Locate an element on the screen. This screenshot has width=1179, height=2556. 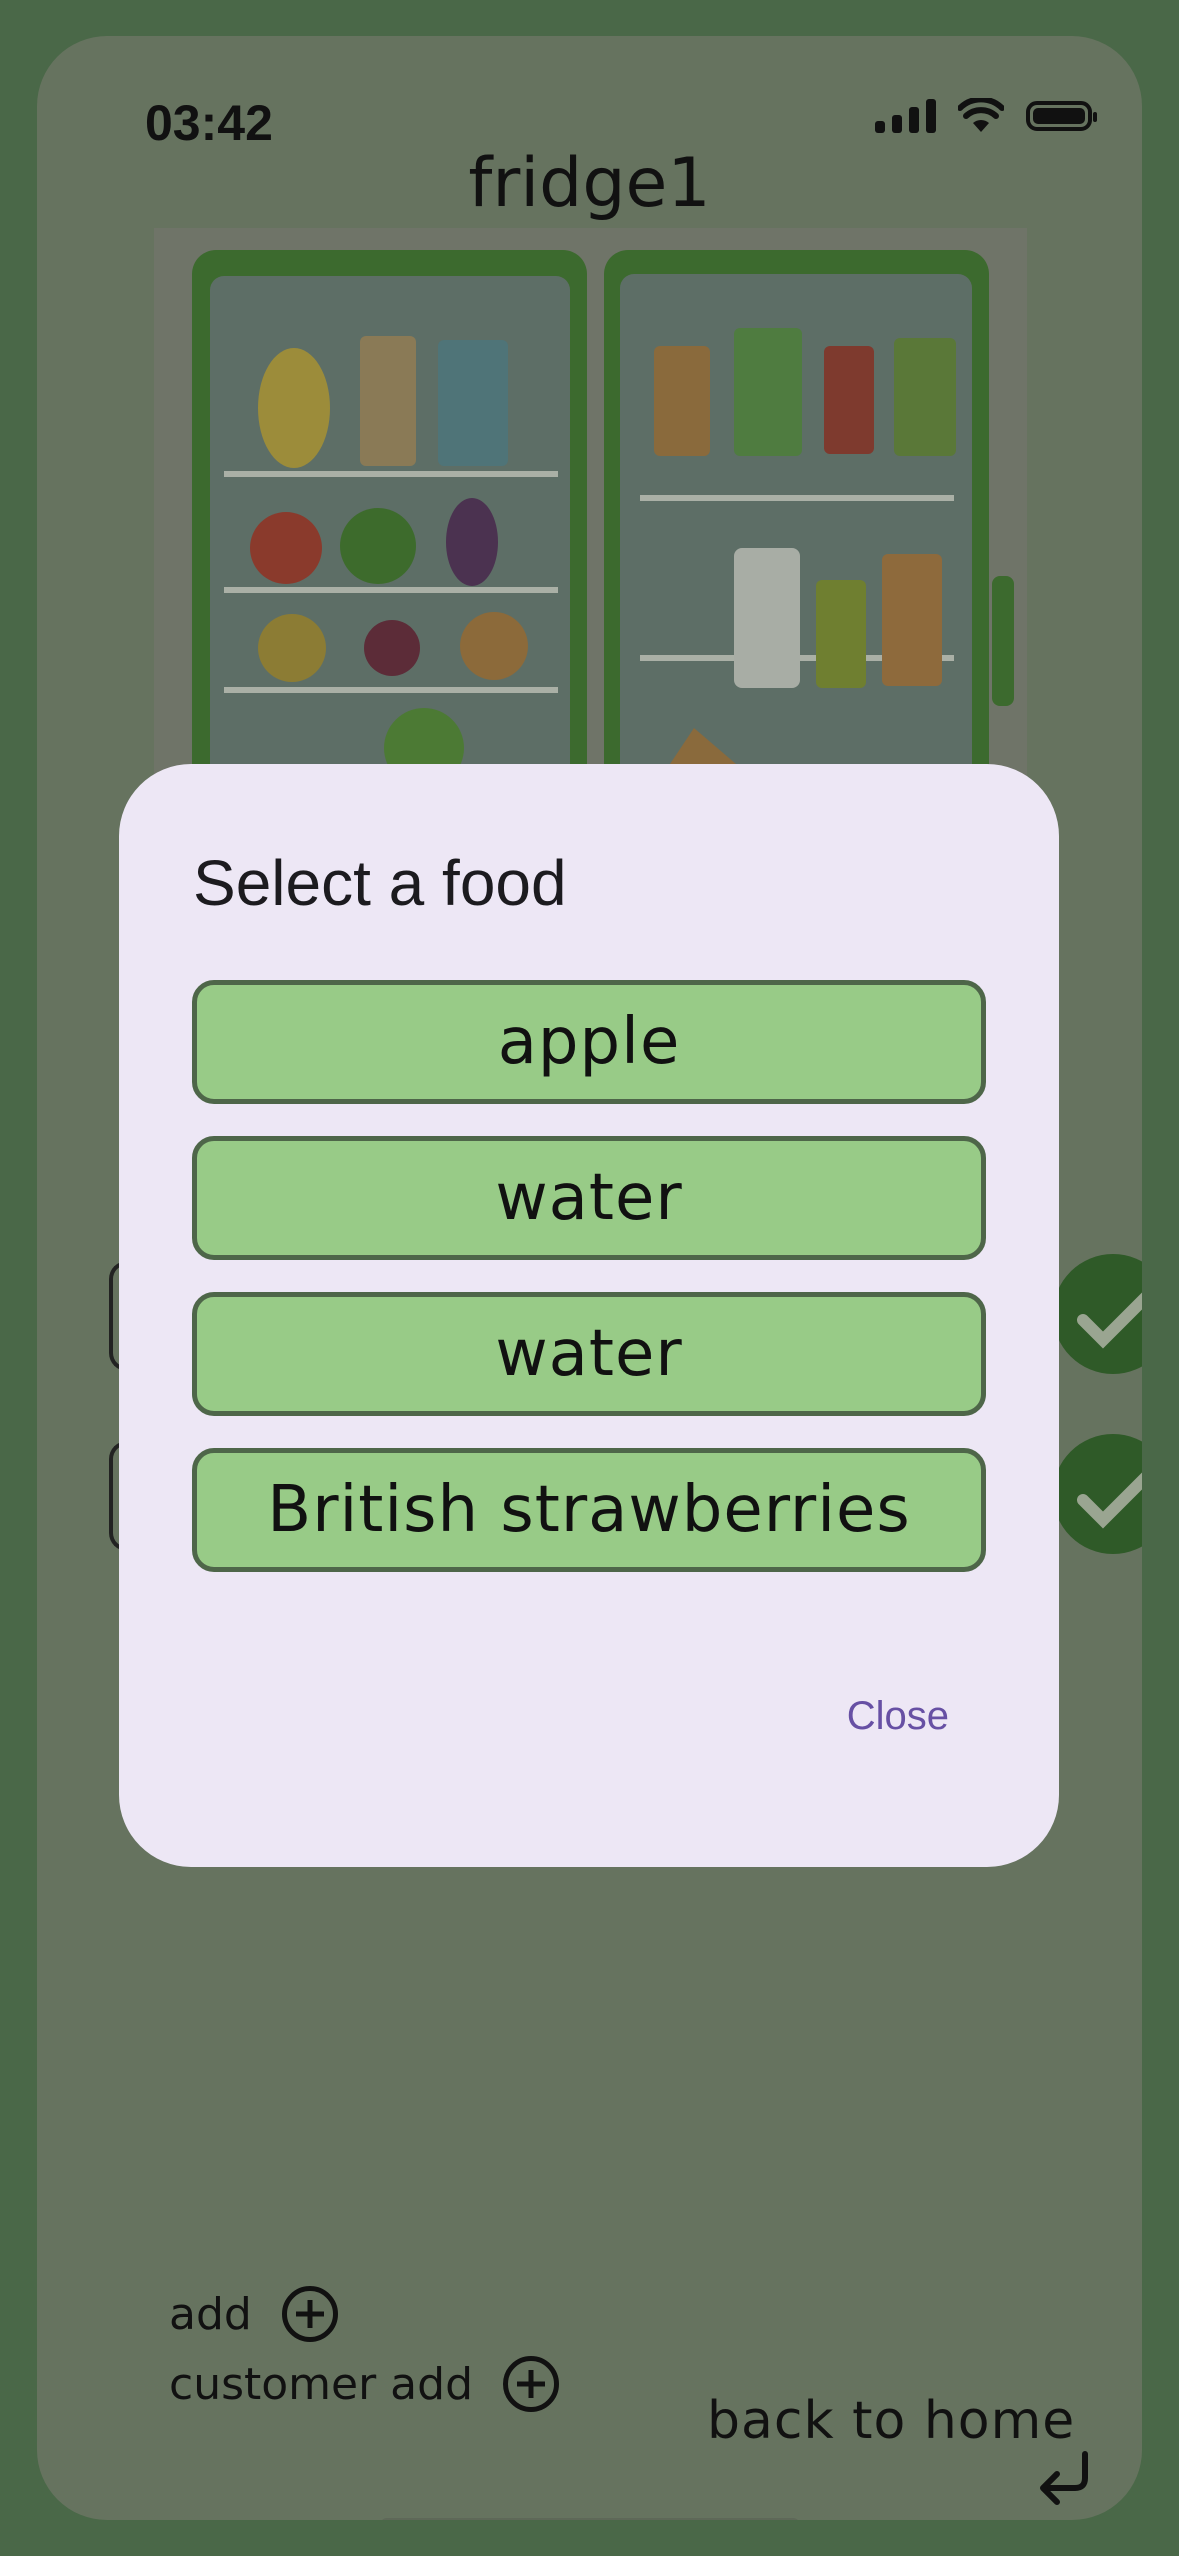
signal-icon is located at coordinates (905, 116).